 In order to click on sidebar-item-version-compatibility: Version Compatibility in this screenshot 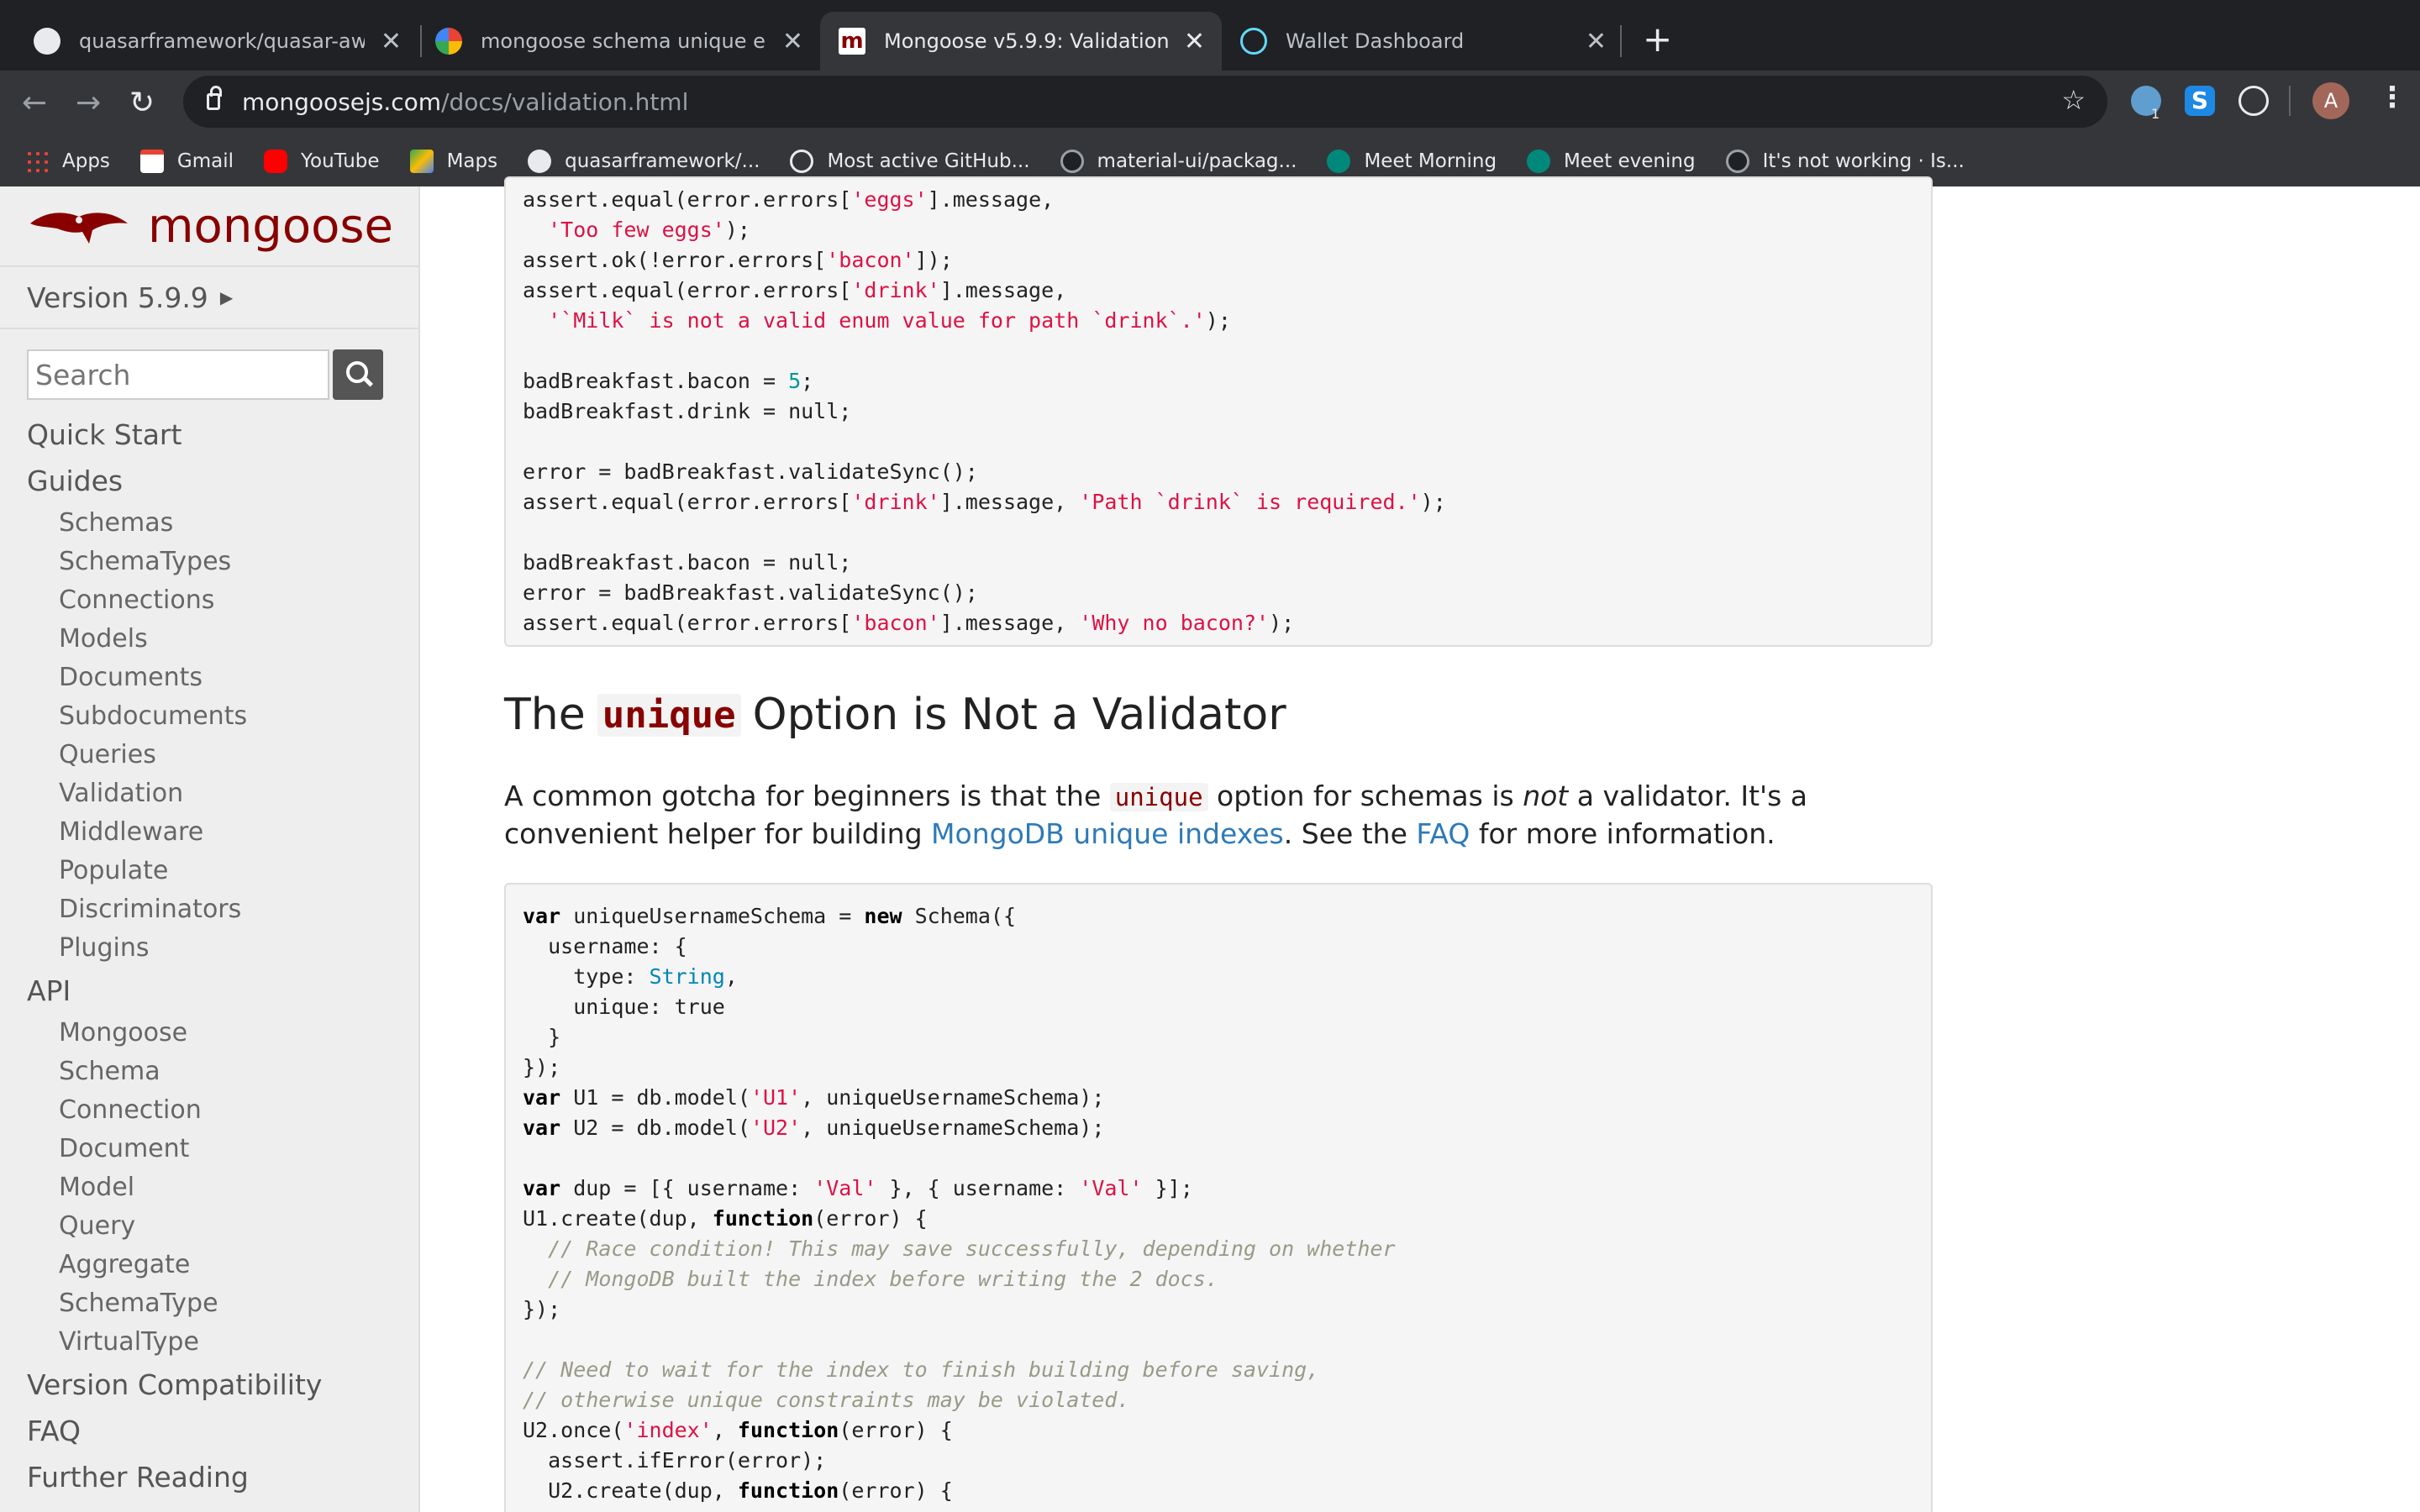, I will do `click(223, 1385)`.